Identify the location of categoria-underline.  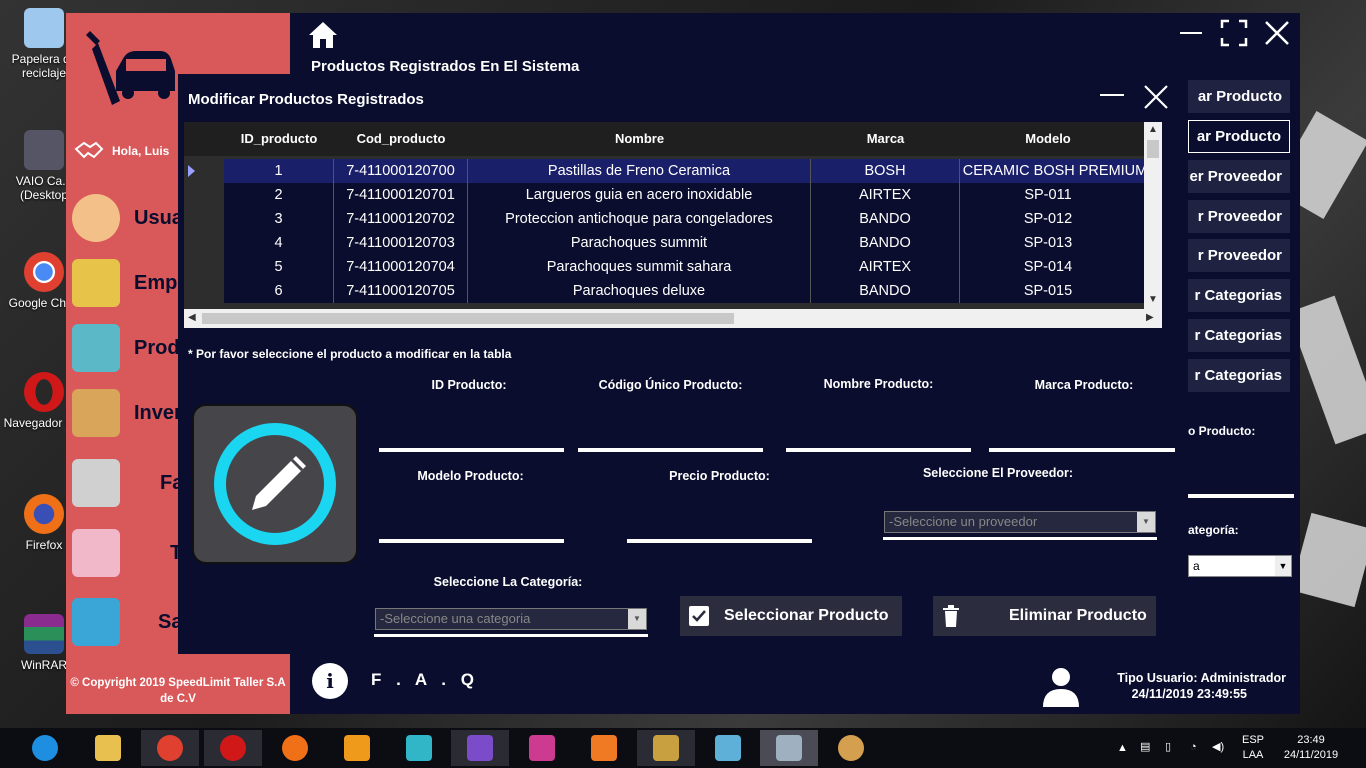
(511, 635).